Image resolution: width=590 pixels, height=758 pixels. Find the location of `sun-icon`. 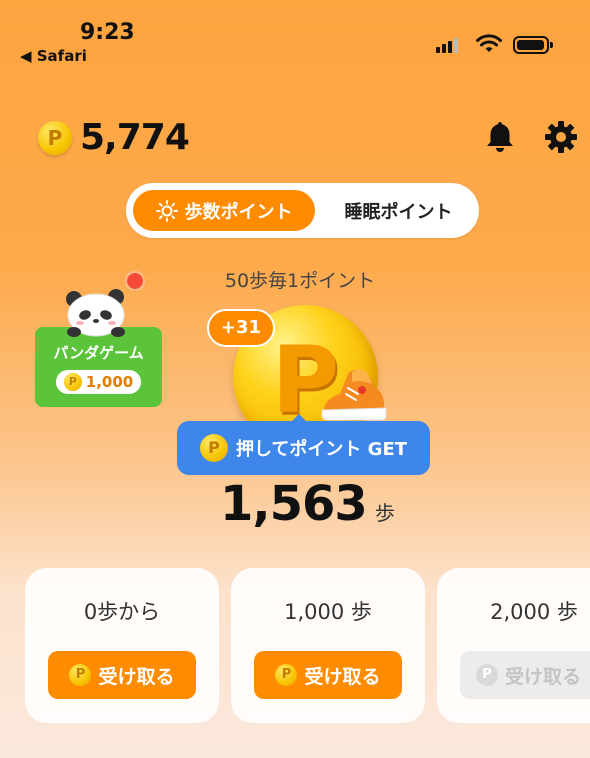

sun-icon is located at coordinates (166, 210).